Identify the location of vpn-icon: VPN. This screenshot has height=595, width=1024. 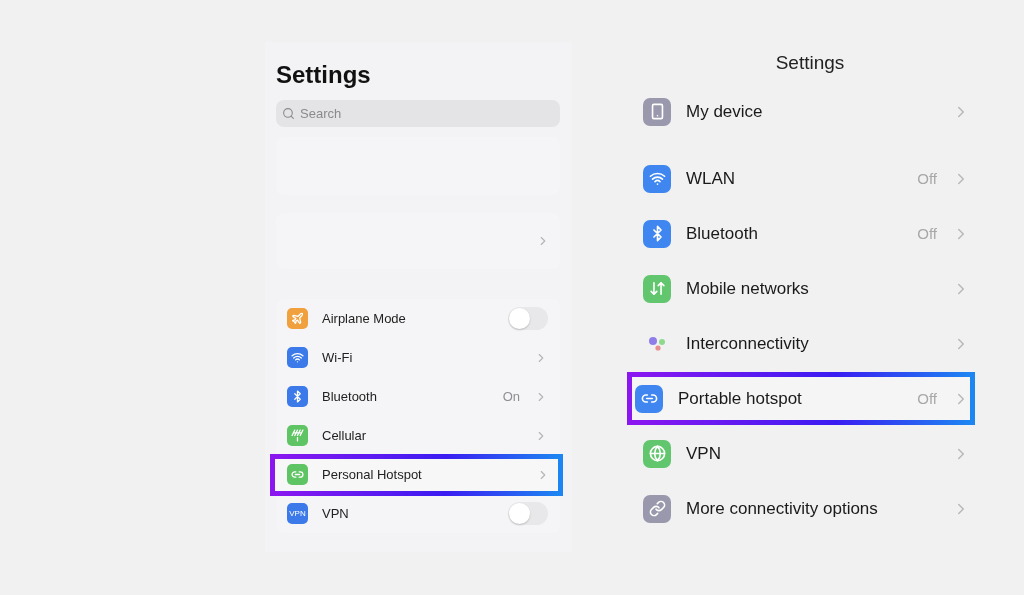
(297, 513).